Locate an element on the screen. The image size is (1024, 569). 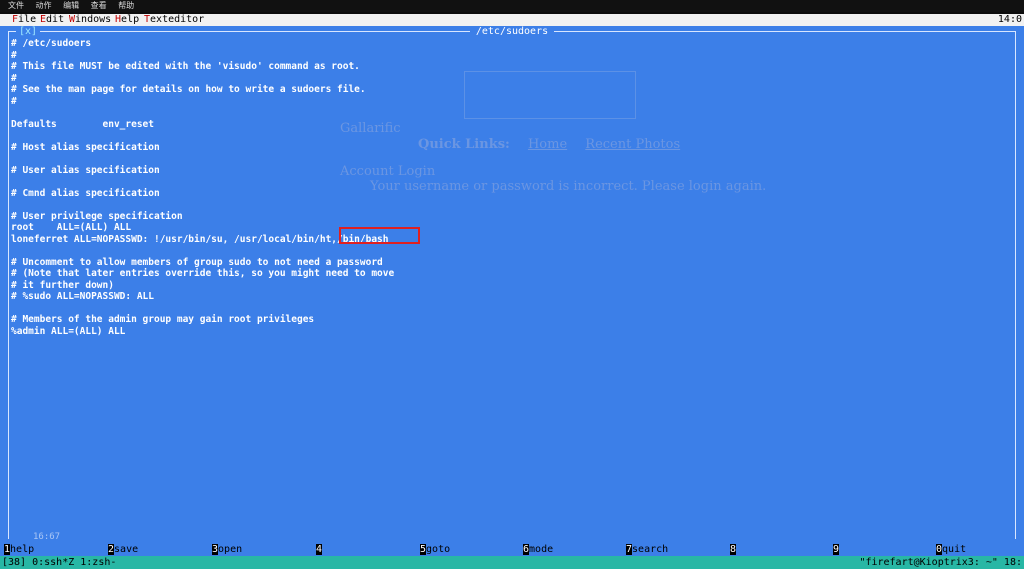
menu-file: File is located at coordinates (24, 20).